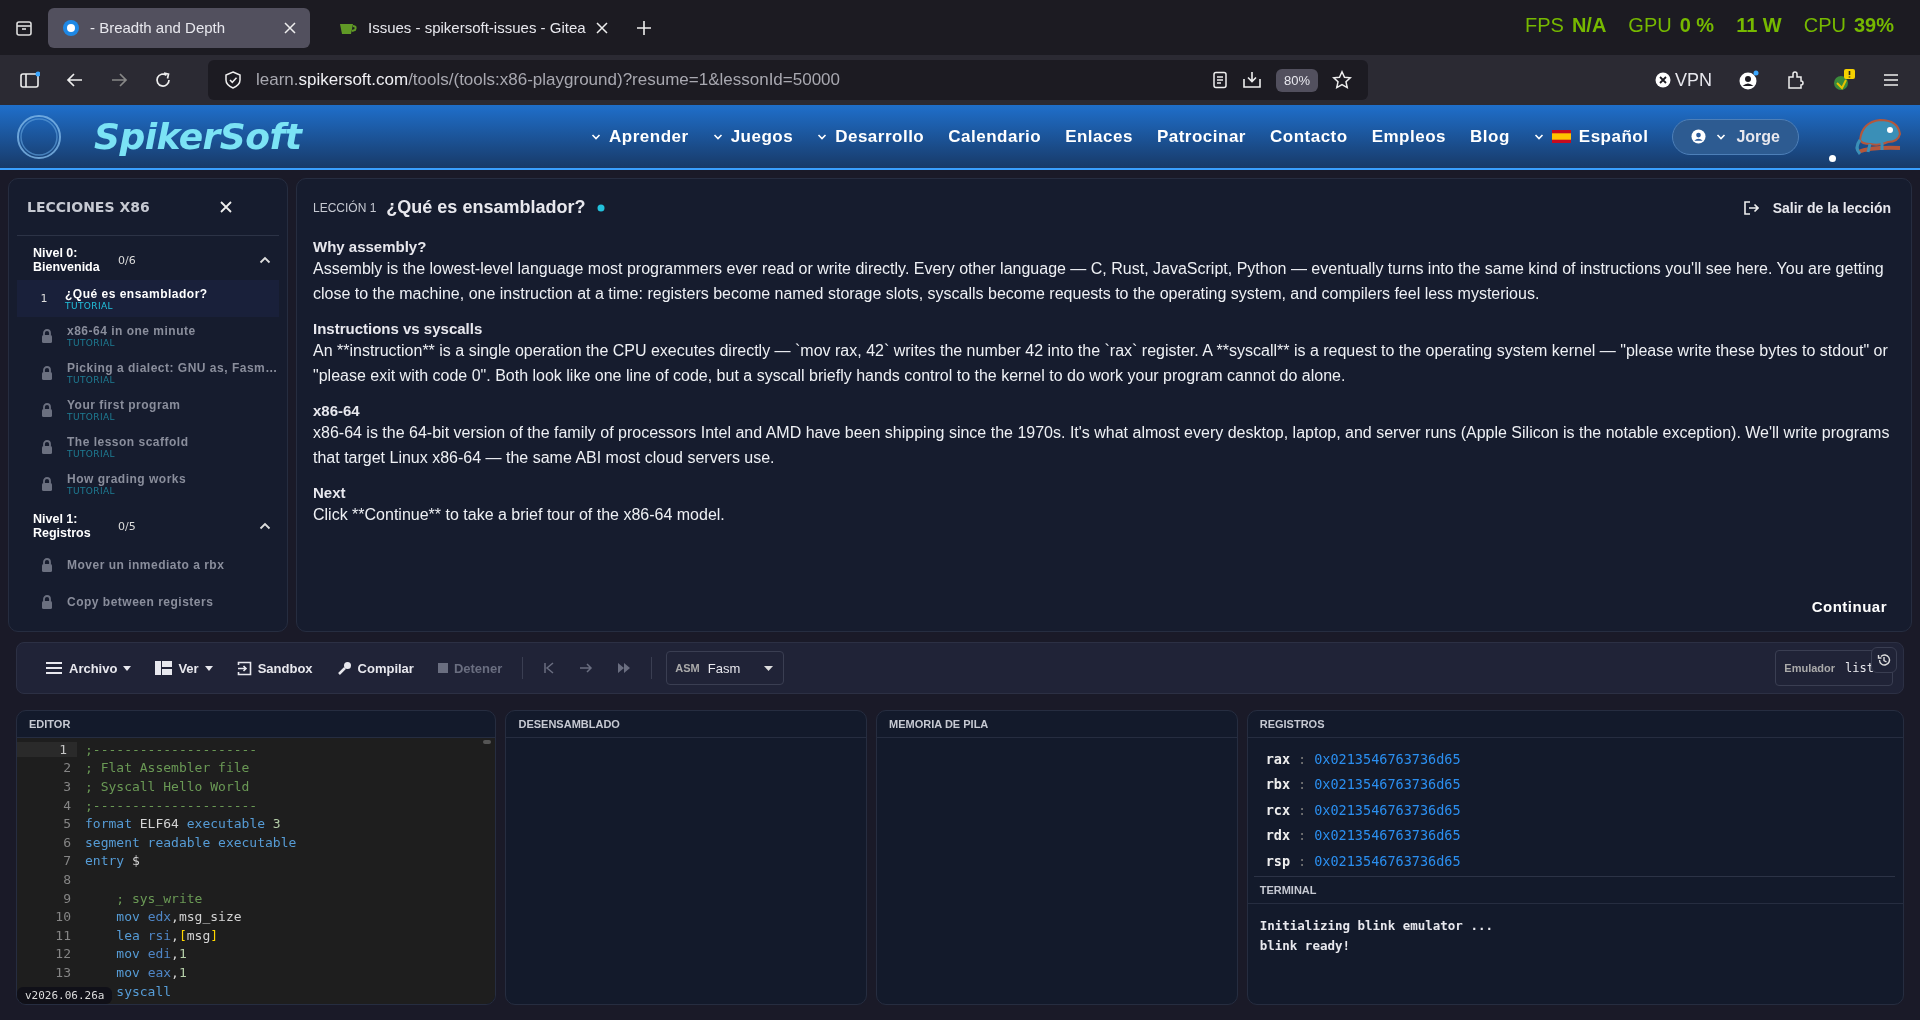  What do you see at coordinates (274, 668) in the screenshot?
I see `toolbar-button: Sandbox` at bounding box center [274, 668].